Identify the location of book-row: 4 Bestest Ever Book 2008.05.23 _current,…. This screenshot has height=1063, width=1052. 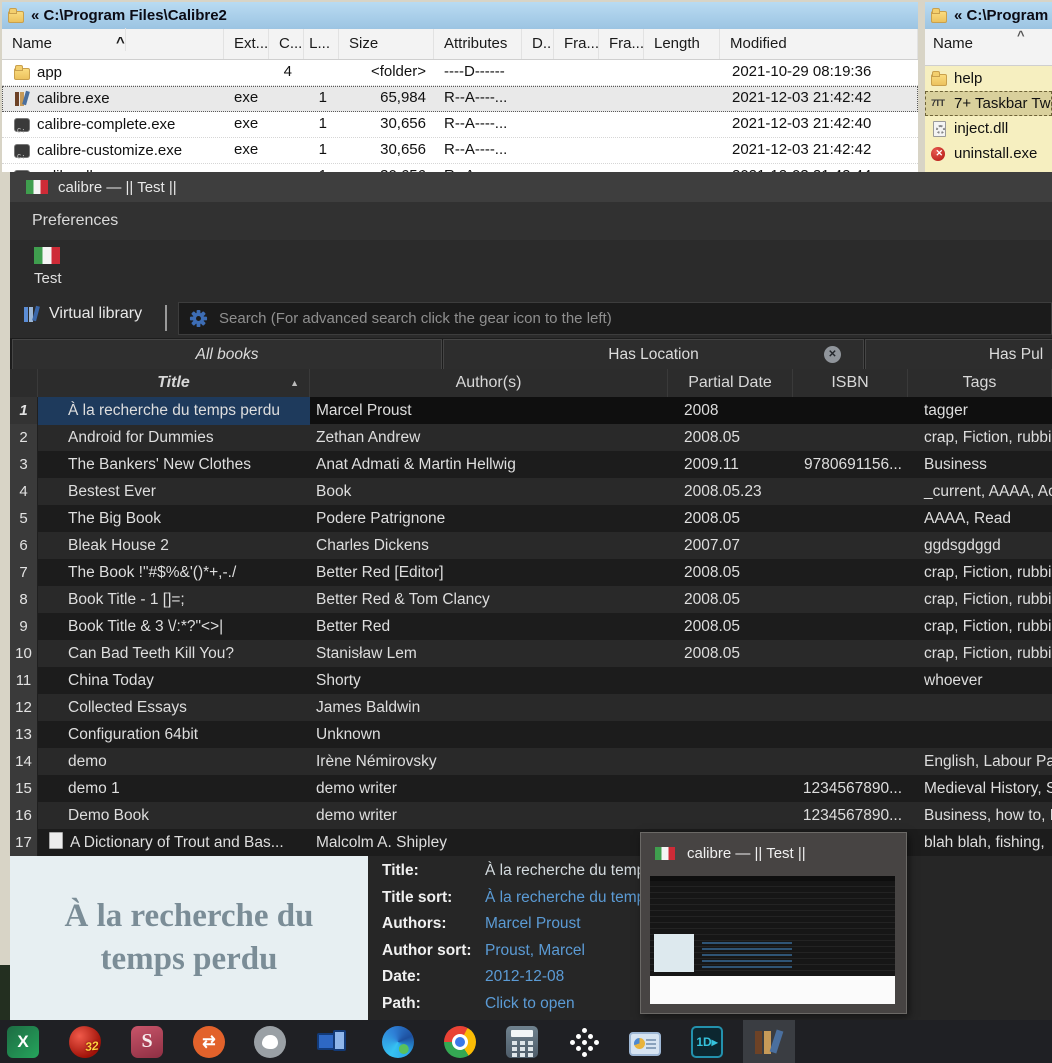
(531, 492).